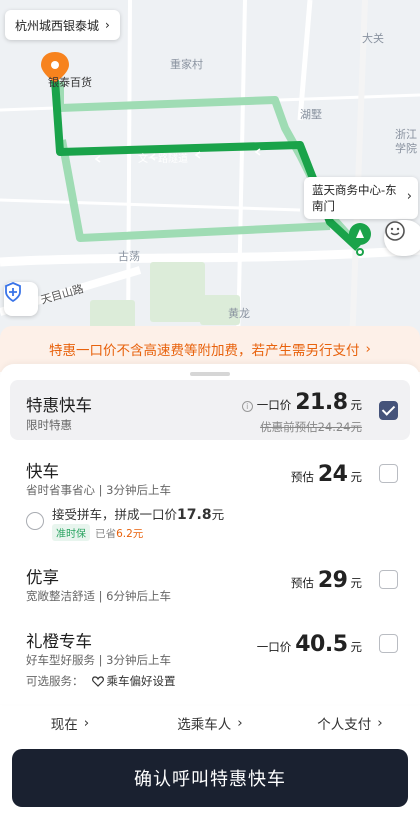 Image resolution: width=420 pixels, height=824 pixels. I want to click on map-place-label: 大关, so click(373, 38).